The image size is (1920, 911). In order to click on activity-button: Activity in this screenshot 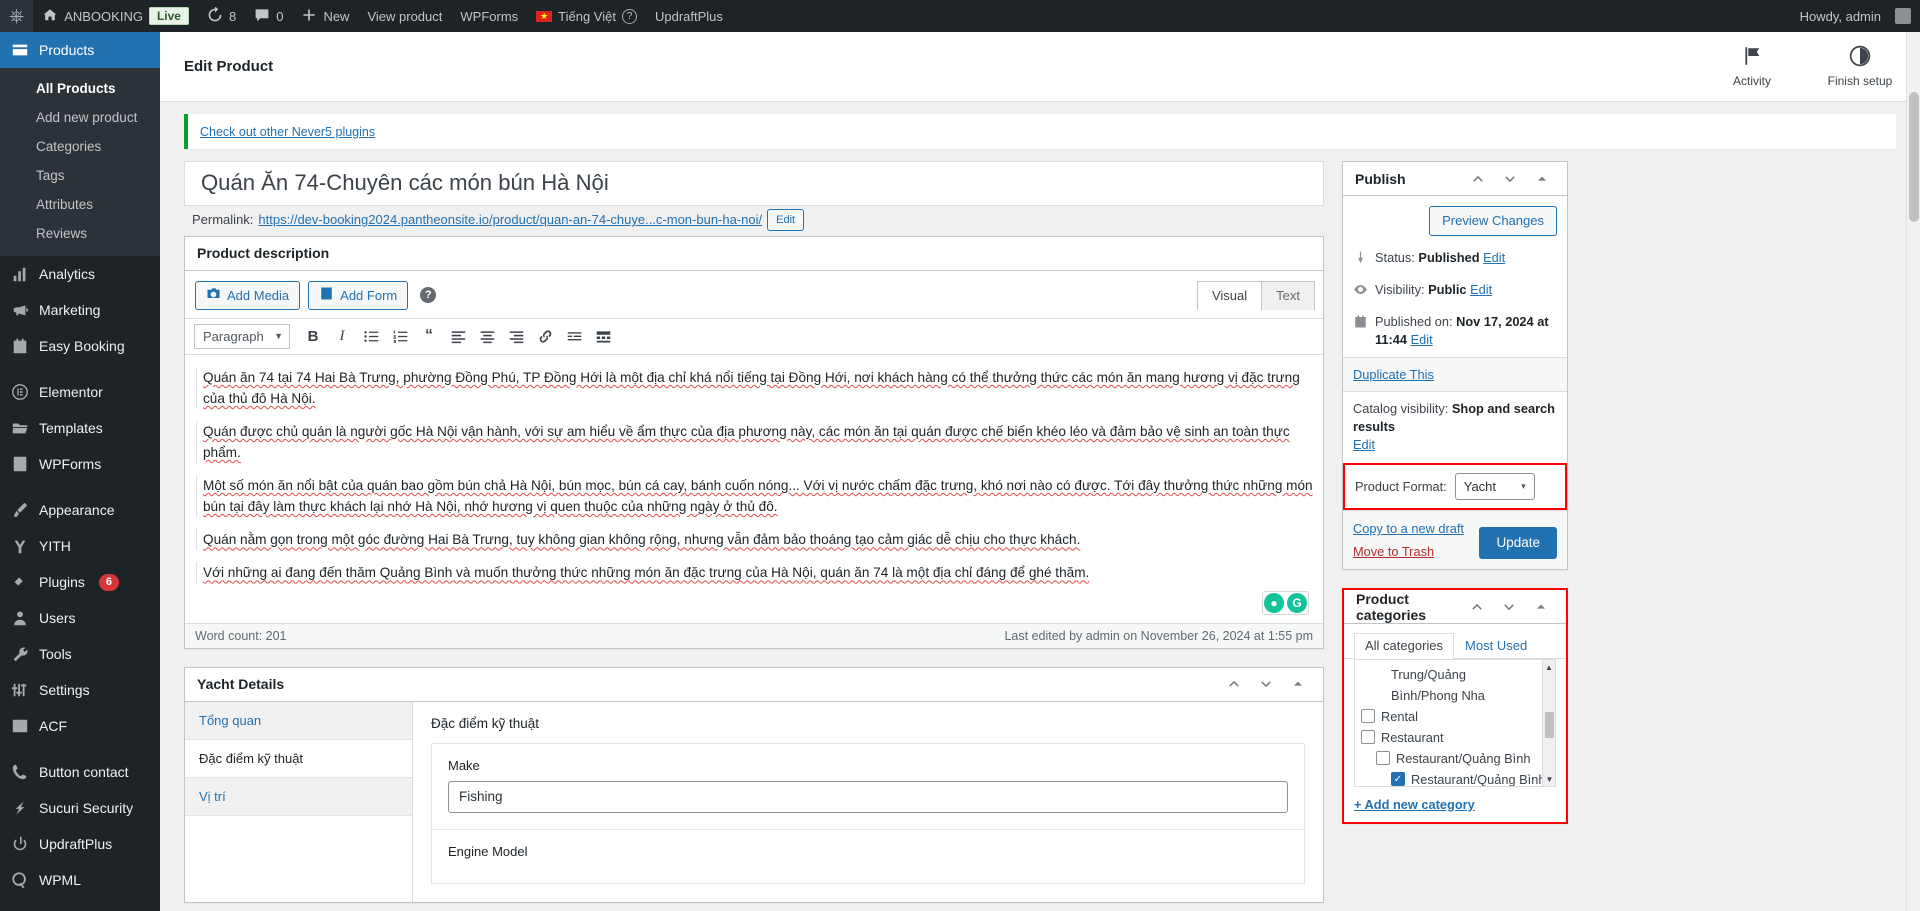, I will do `click(1752, 66)`.